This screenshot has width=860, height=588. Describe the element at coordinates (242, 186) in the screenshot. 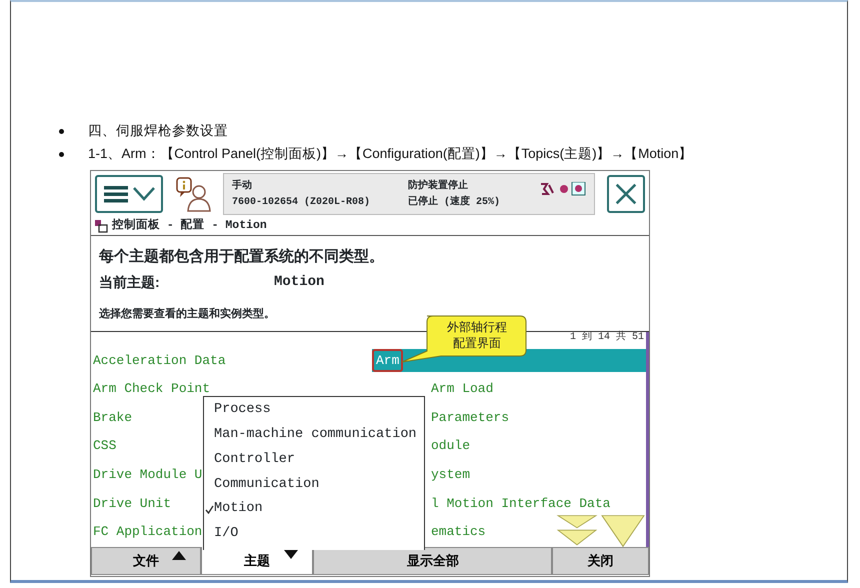

I see `mode-text: 手动` at that location.